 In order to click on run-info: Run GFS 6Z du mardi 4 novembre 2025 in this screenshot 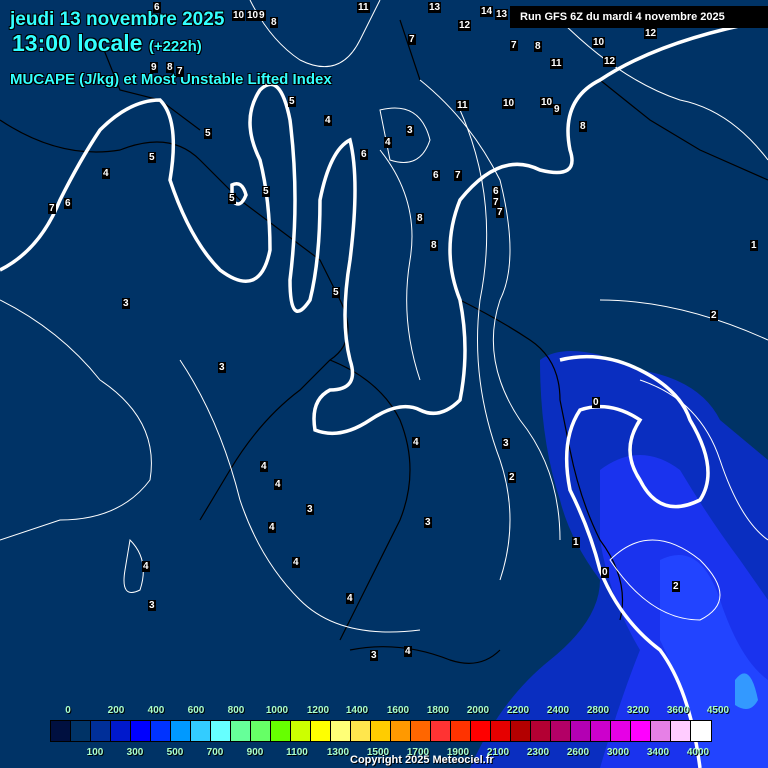, I will do `click(639, 17)`.